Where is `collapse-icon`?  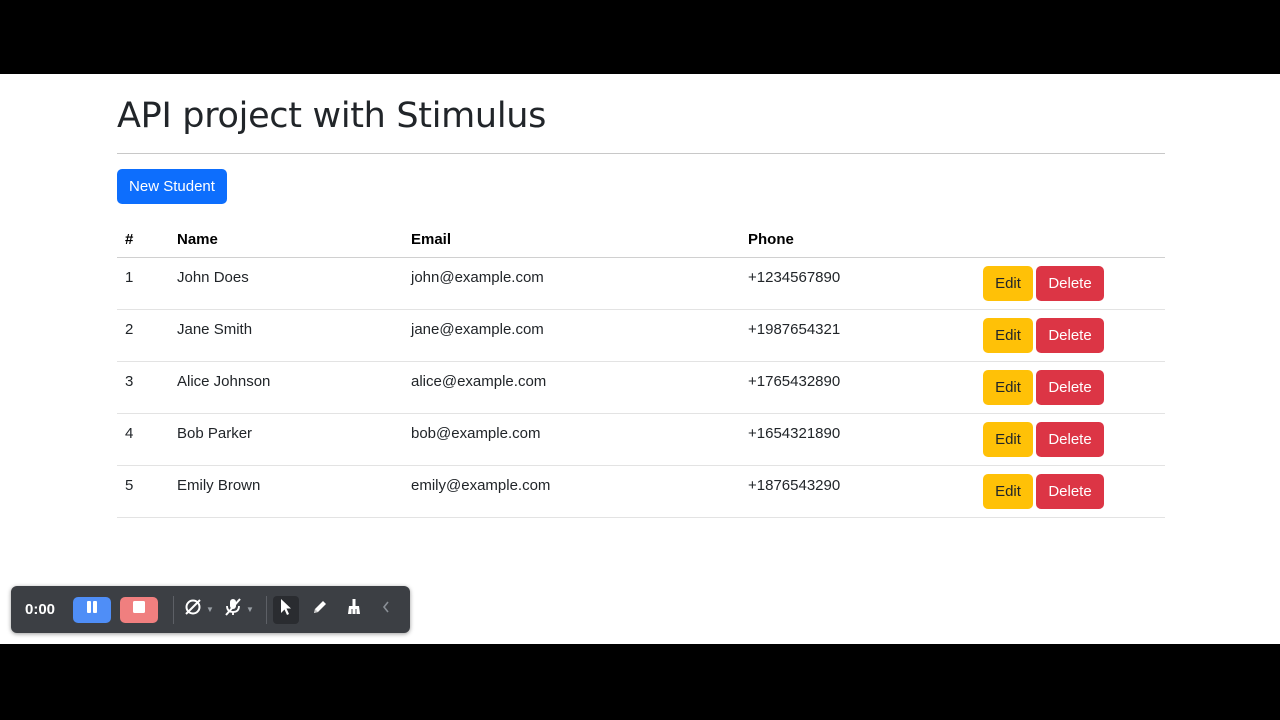 collapse-icon is located at coordinates (386, 609).